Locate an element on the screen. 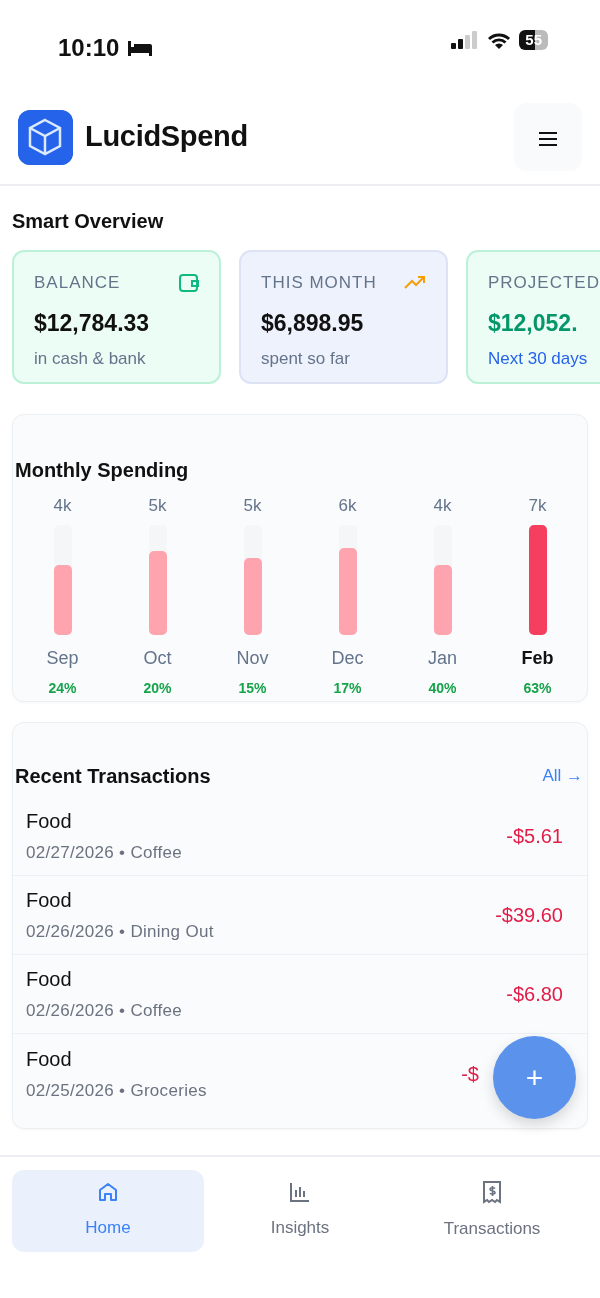 Image resolution: width=600 pixels, height=1298 pixels. logo-icon is located at coordinates (45, 137).